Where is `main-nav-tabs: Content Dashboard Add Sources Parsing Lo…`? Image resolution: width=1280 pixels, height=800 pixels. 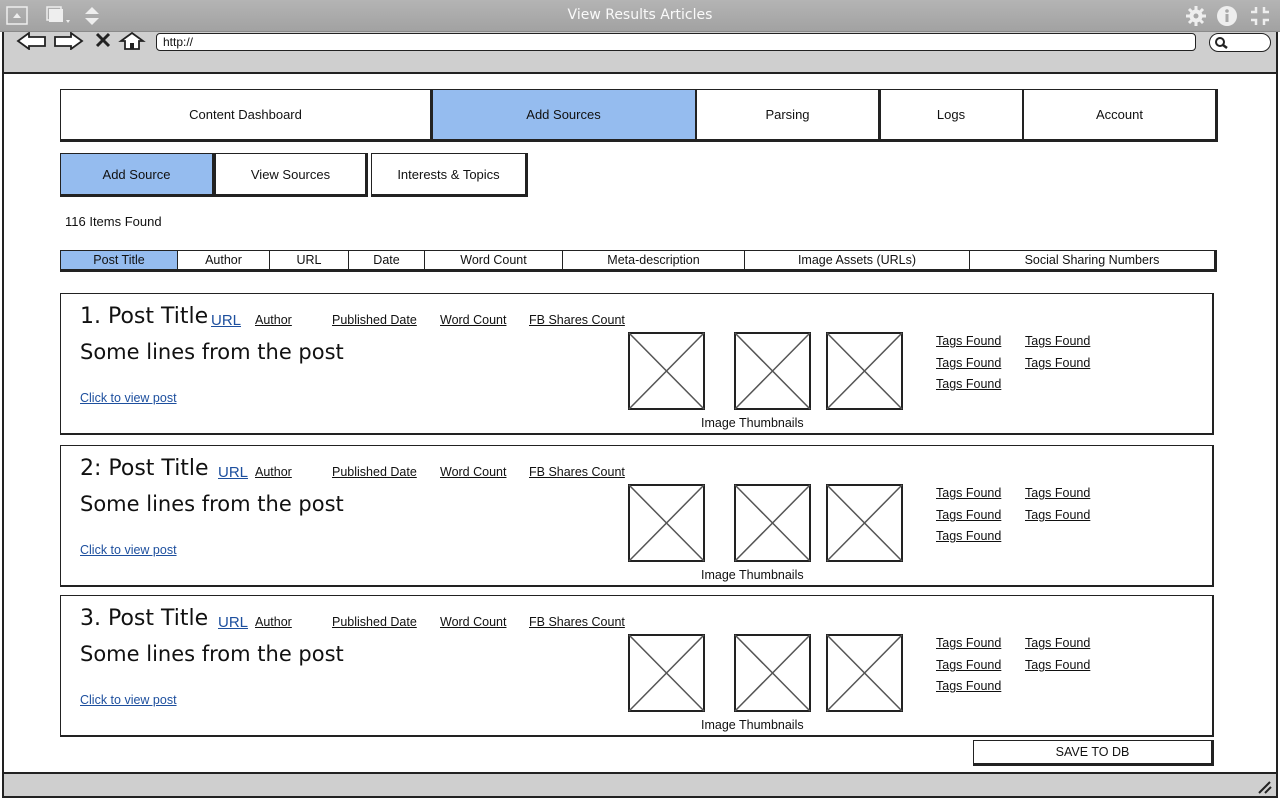
main-nav-tabs: Content Dashboard Add Sources Parsing Lo… is located at coordinates (639, 116).